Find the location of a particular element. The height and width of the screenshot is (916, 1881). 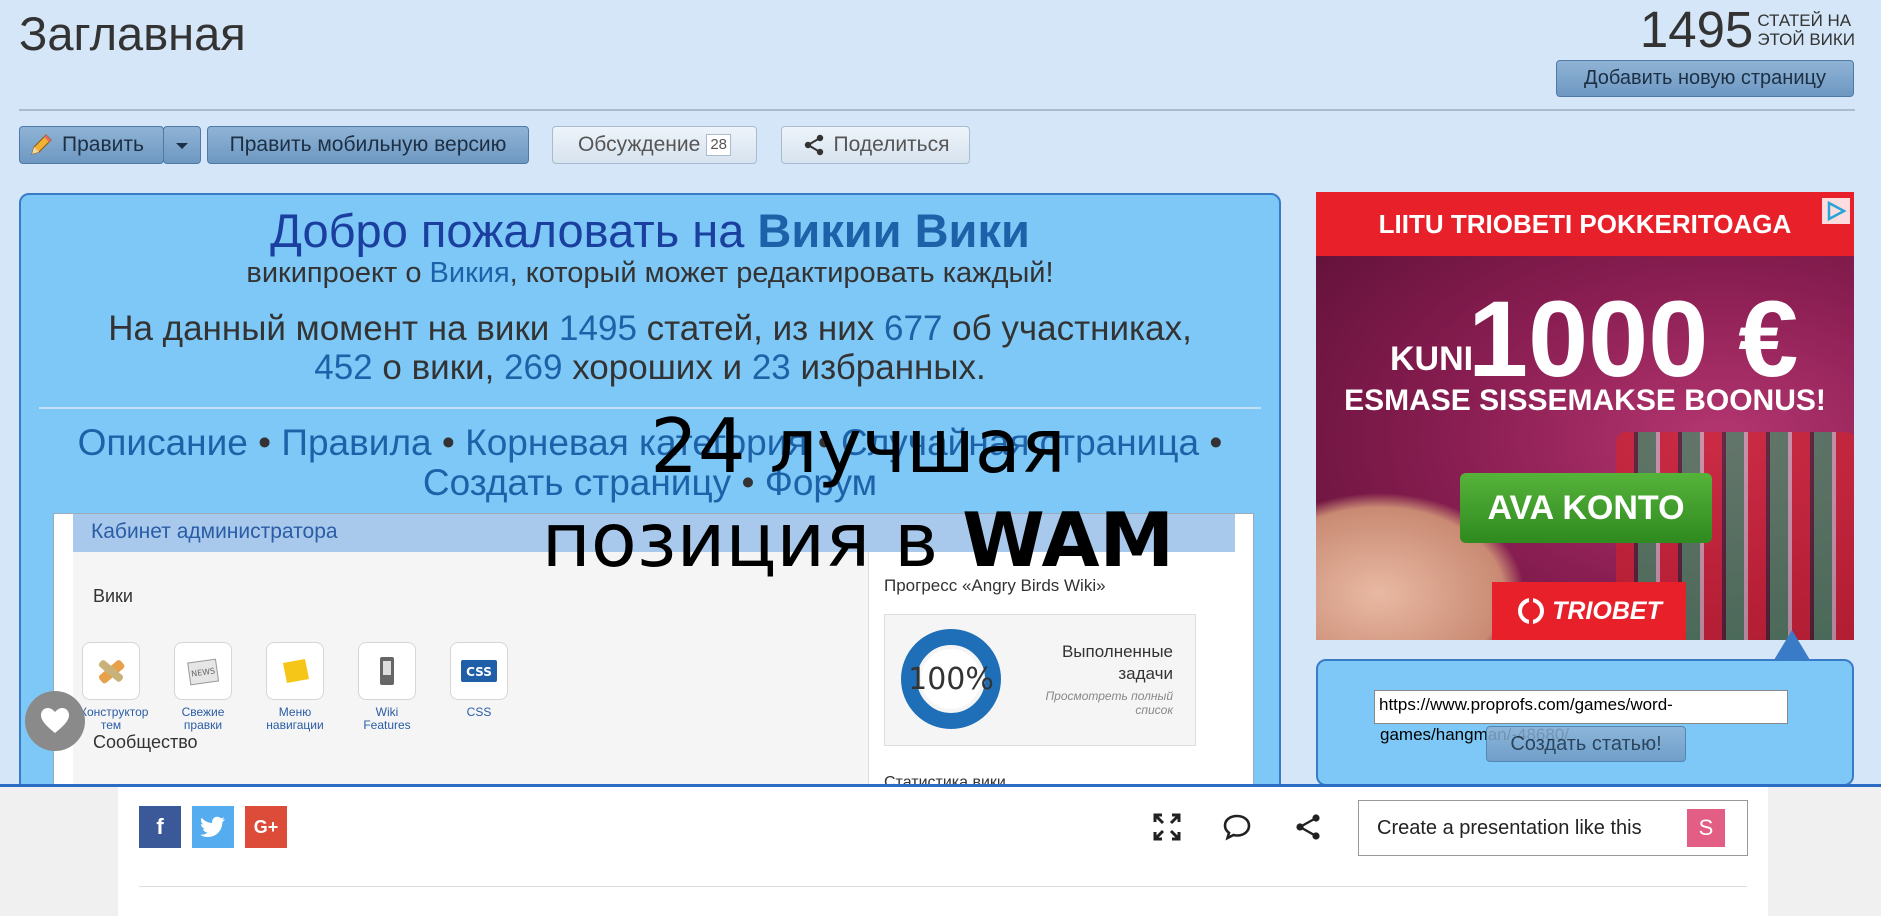

theme-designer-icon is located at coordinates (111, 672).